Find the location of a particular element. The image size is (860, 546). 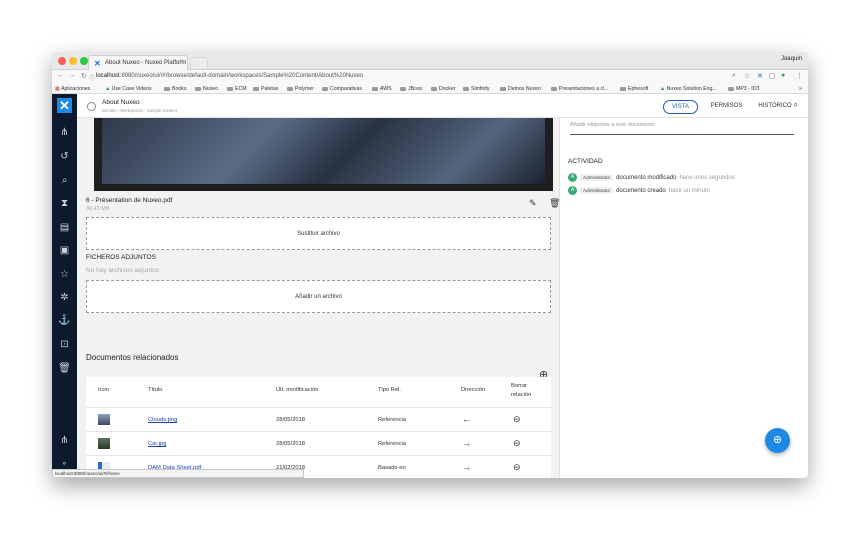

document-type-icon is located at coordinates (91, 106).